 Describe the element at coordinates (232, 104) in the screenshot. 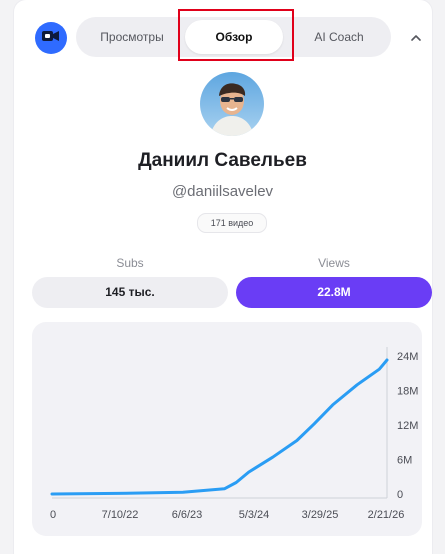

I see `avatar` at that location.